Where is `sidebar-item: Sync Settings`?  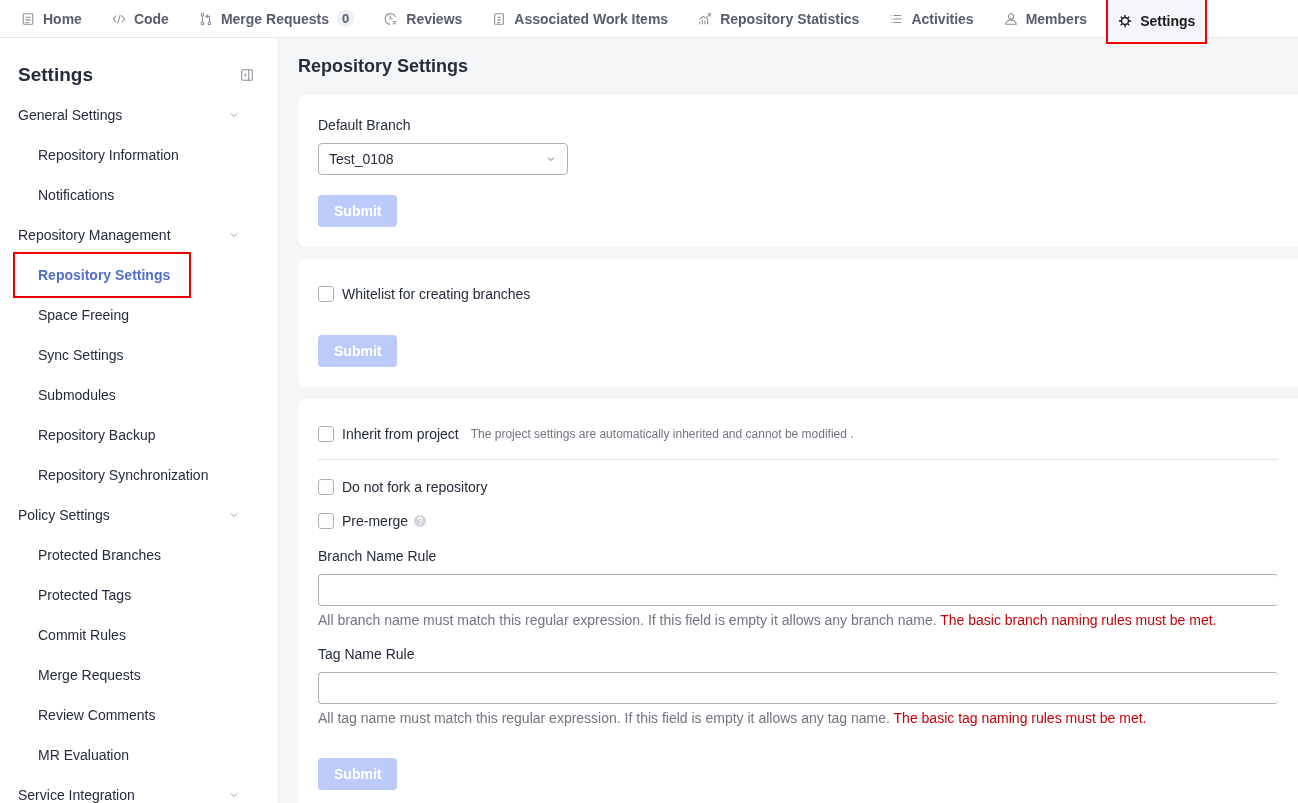
sidebar-item: Sync Settings is located at coordinates (139, 355).